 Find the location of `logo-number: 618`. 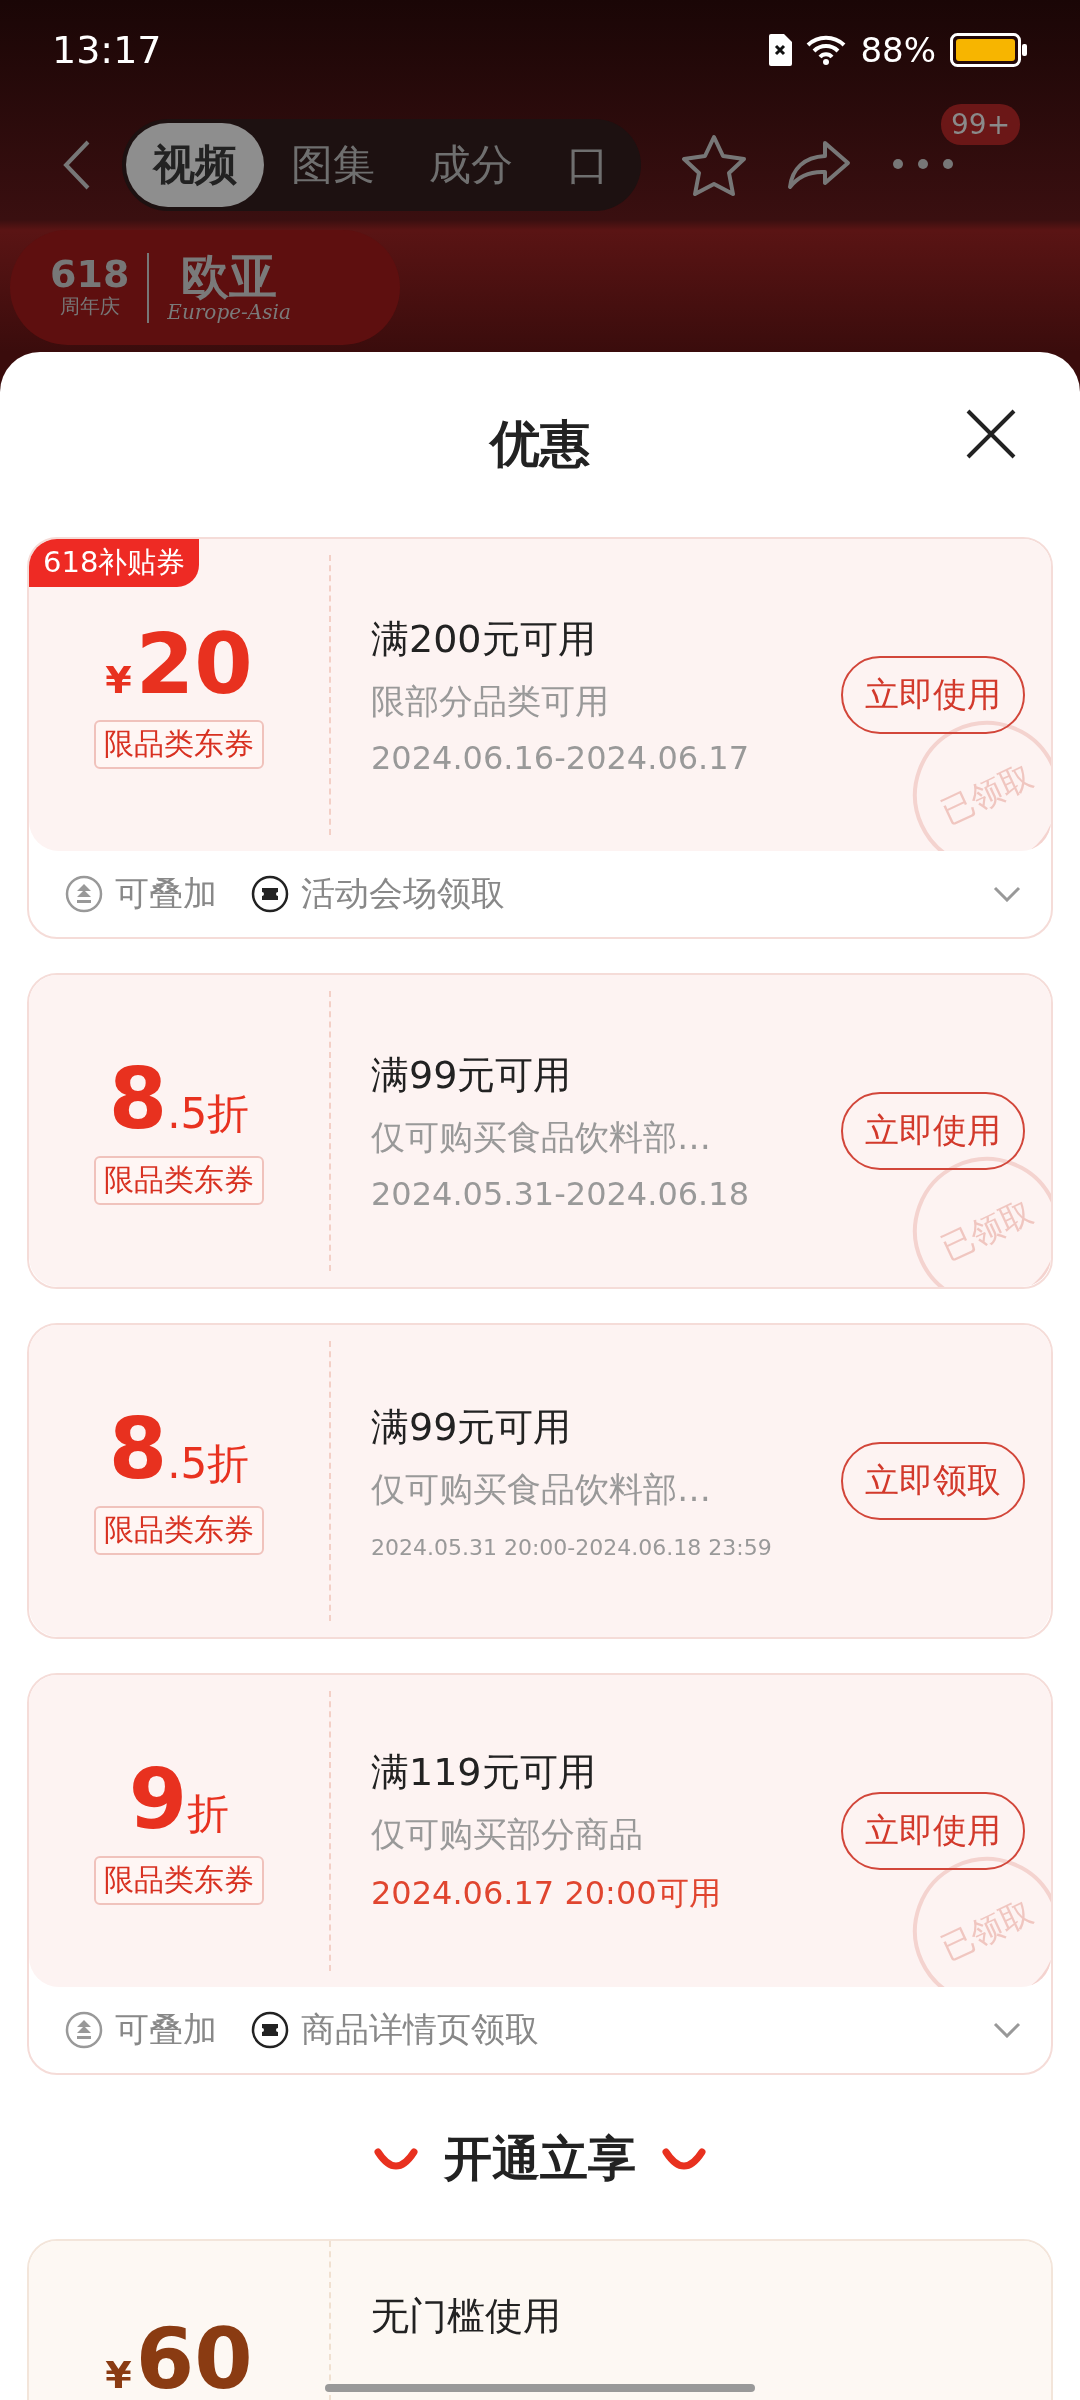

logo-number: 618 is located at coordinates (90, 274).